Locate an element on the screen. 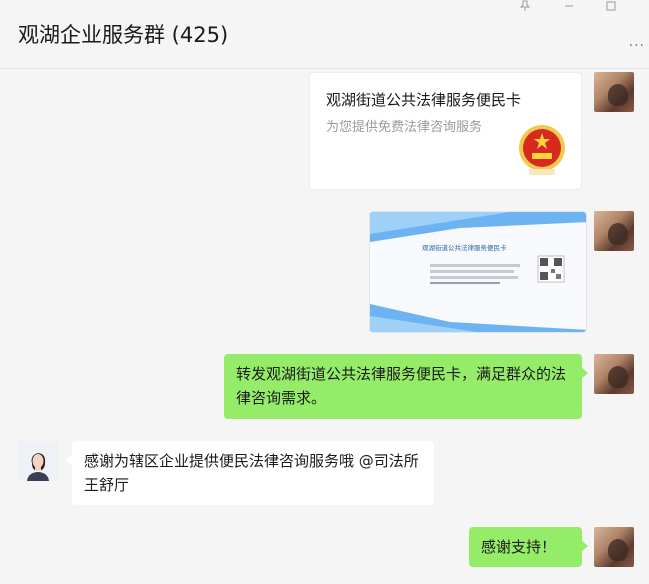  other-message-bubble: 感谢为辖区企业提供便民法律咨询服务哦 @司法所王舒厅 is located at coordinates (250, 473).